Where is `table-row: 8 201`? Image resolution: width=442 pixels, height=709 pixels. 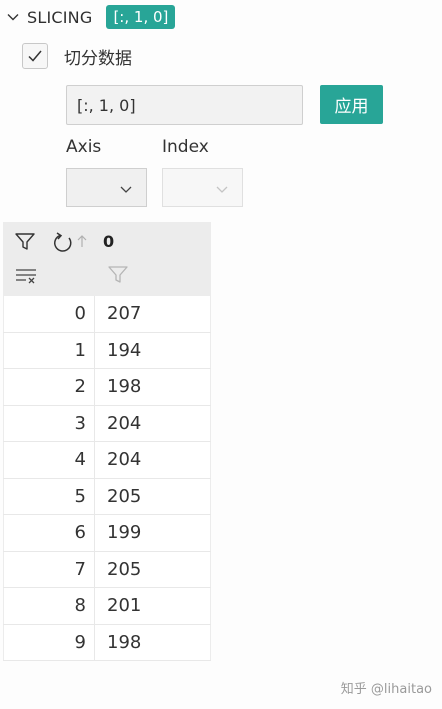 table-row: 8 201 is located at coordinates (107, 606).